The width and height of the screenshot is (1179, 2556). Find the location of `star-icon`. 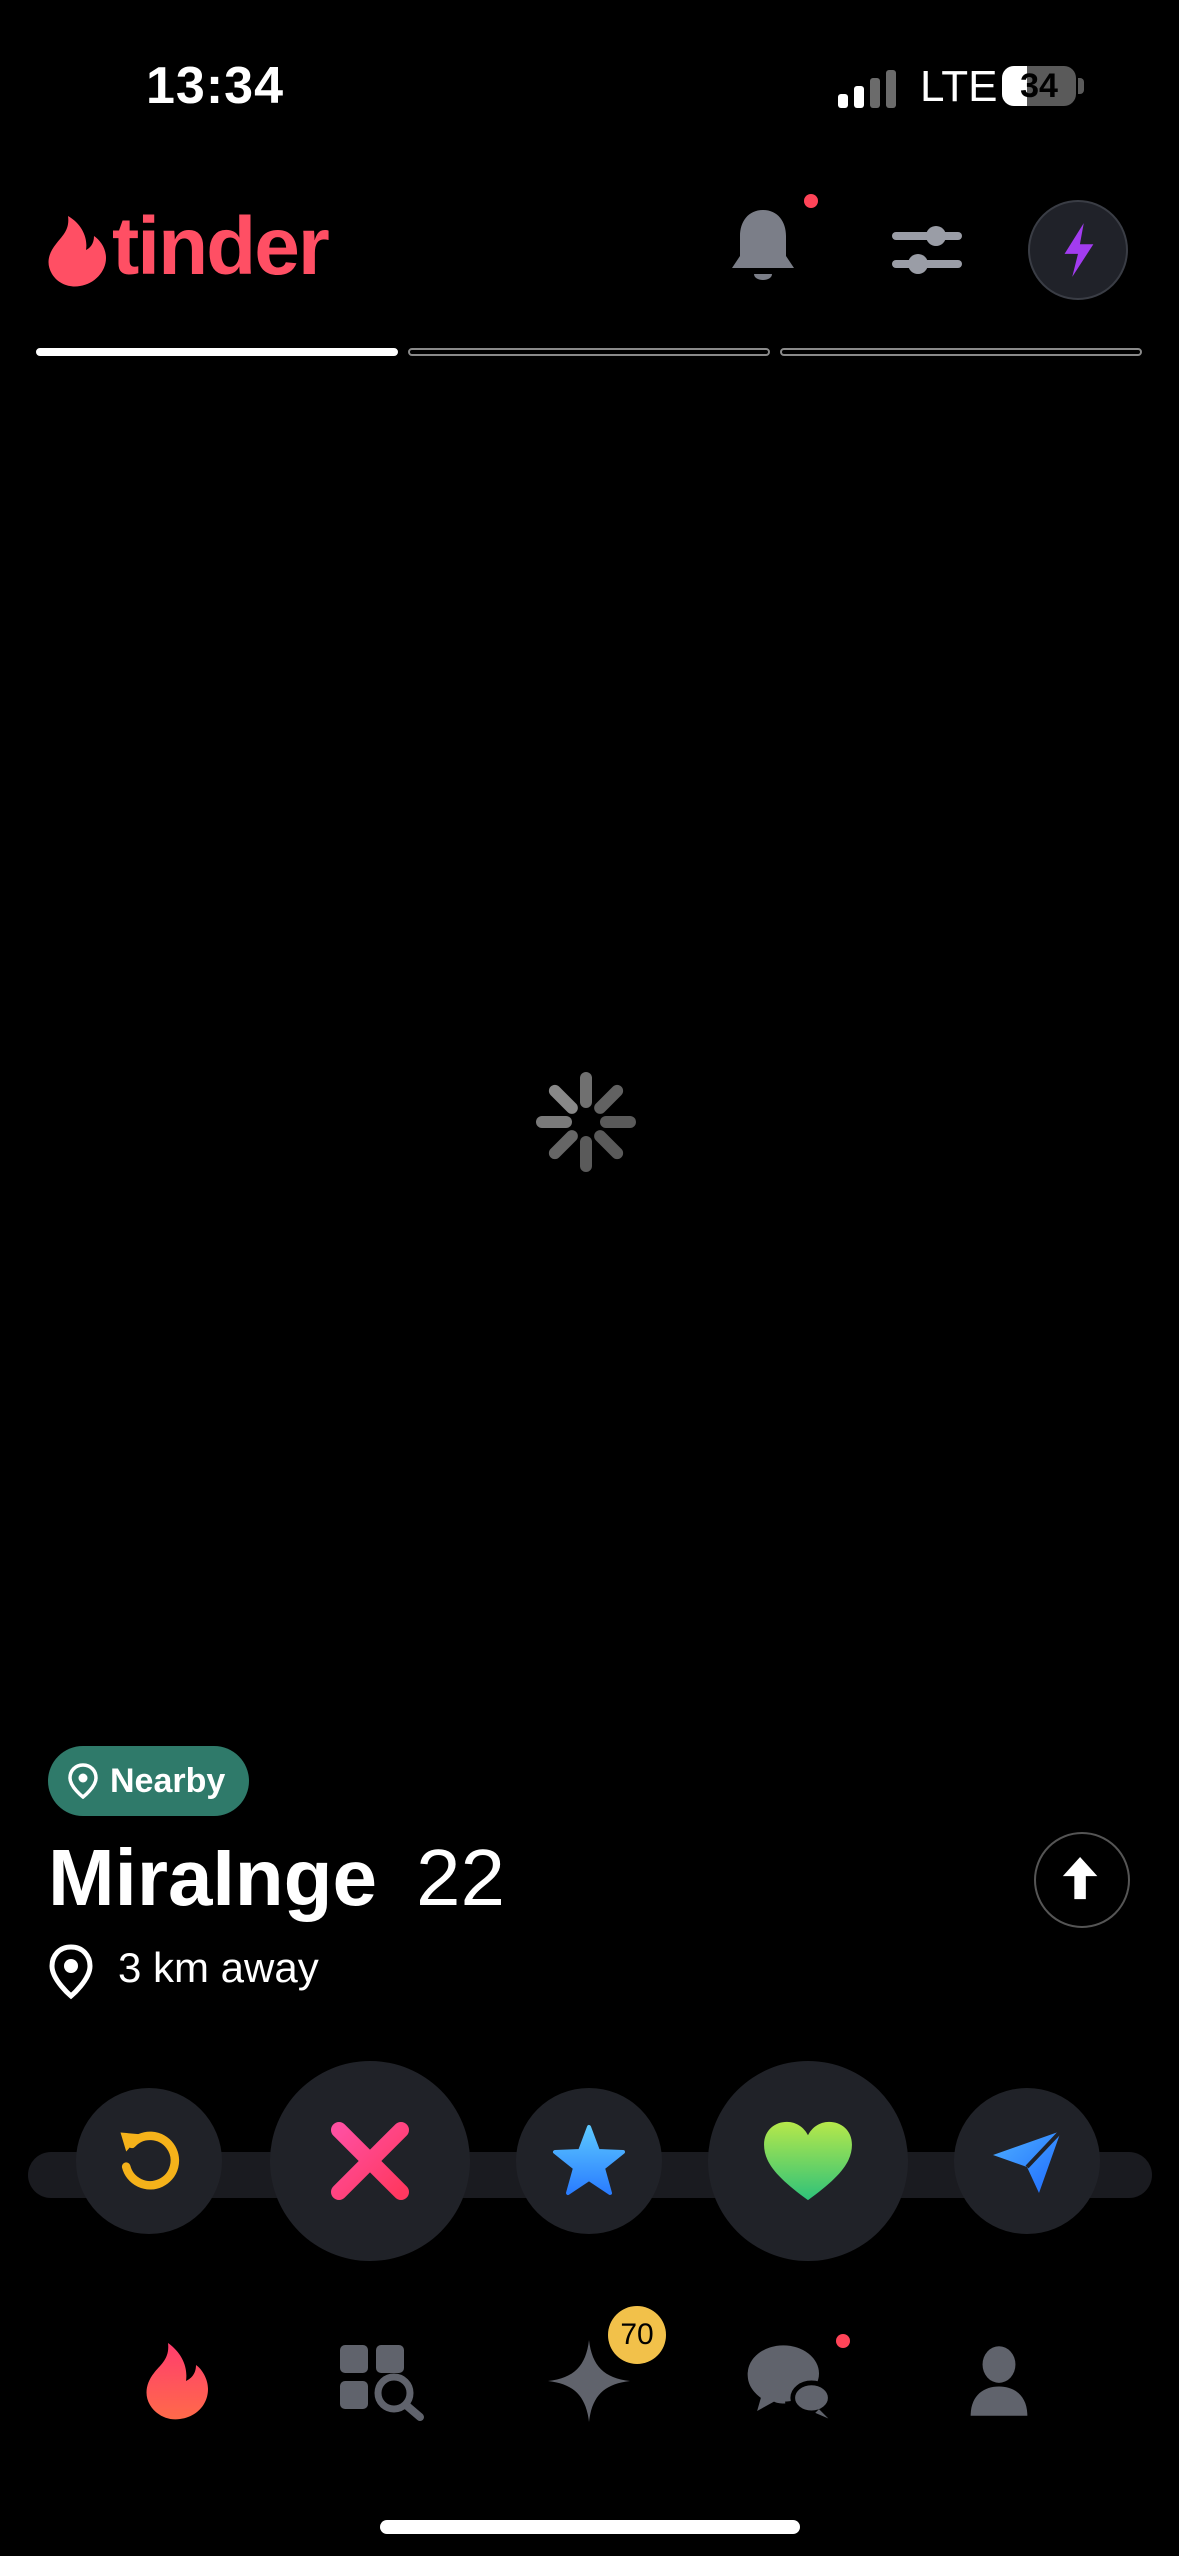

star-icon is located at coordinates (589, 2160).